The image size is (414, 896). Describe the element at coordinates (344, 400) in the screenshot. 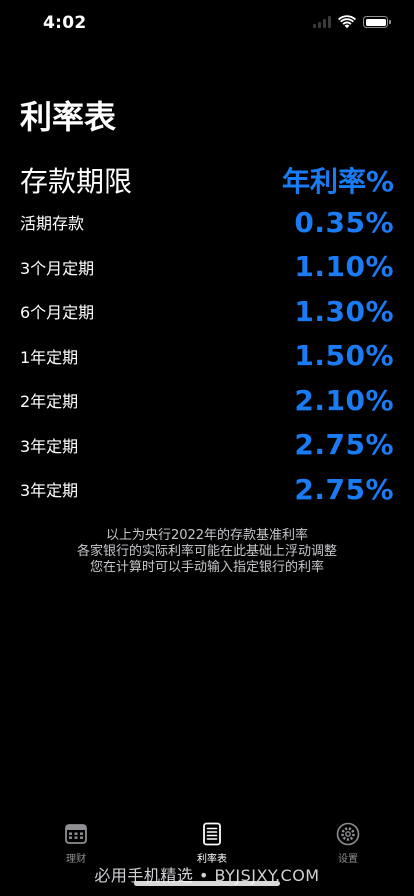

I see `rate-value: 2.10%` at that location.